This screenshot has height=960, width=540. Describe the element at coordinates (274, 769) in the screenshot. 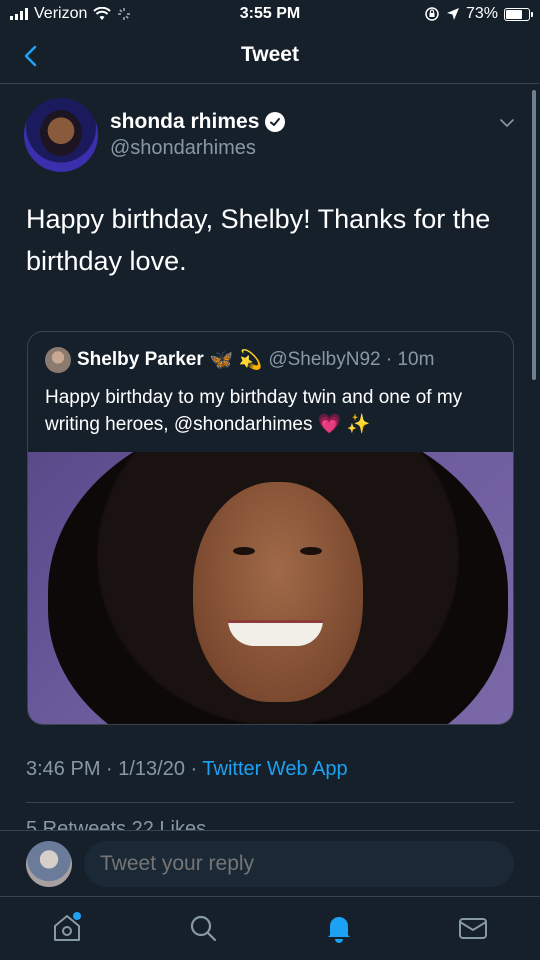

I see `tweet-source-link: Twitter Web App` at that location.